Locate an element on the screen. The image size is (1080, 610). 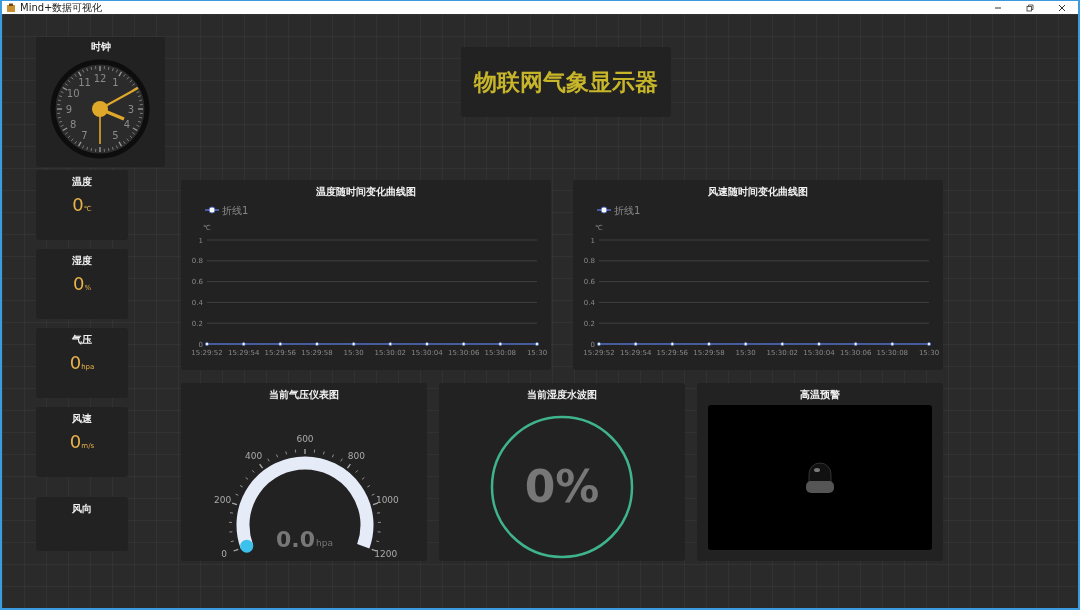
chart-title: 风速随时间变化曲线图 is located at coordinates (758, 192).